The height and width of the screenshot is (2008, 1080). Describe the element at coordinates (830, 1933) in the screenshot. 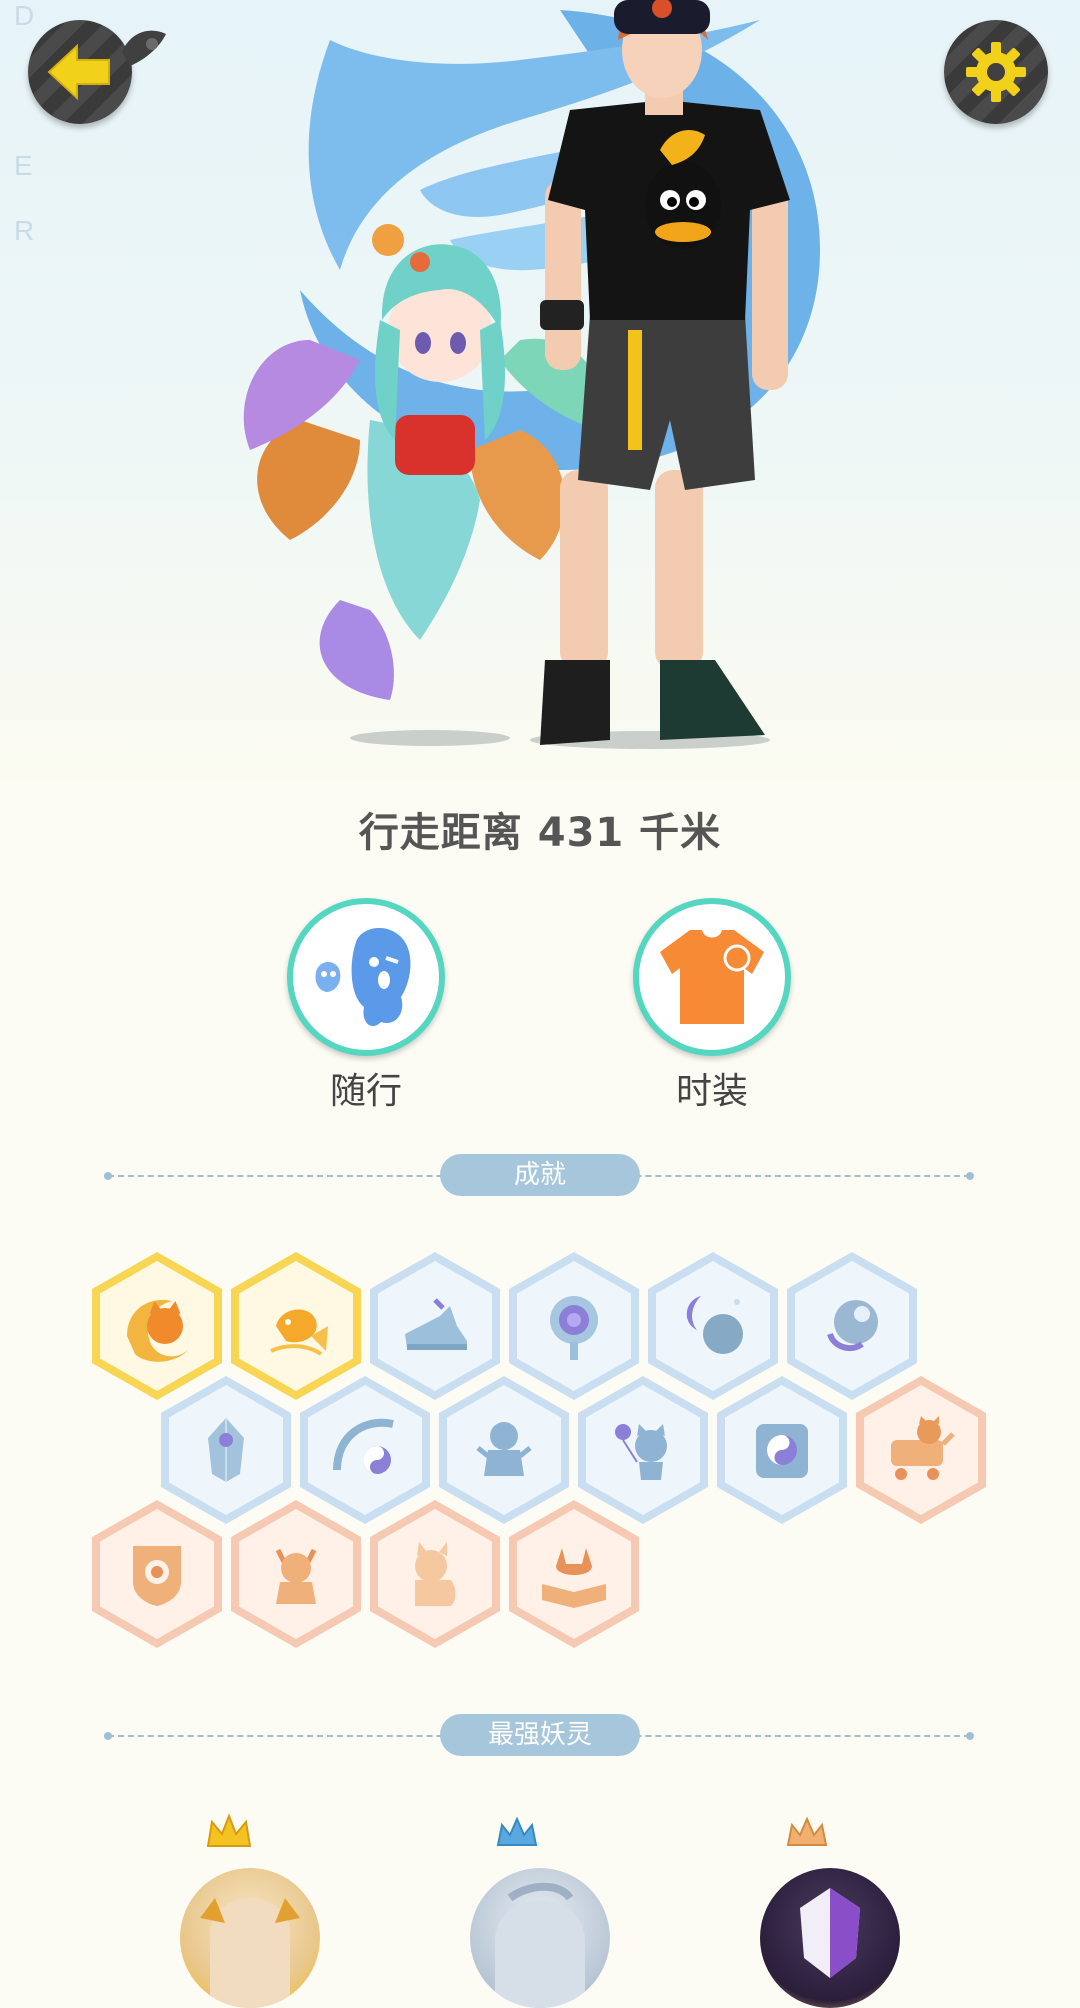

I see `spirit-avatar-3-icon` at that location.